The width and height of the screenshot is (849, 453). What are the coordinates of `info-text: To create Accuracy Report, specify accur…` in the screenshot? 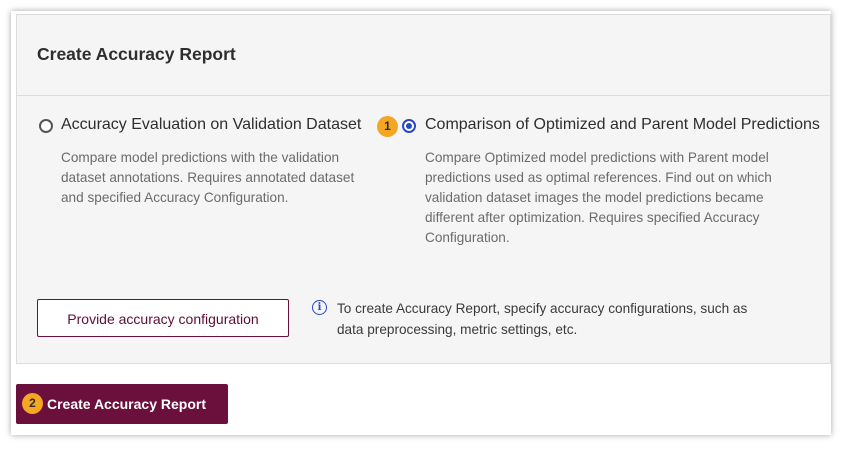 It's located at (542, 319).